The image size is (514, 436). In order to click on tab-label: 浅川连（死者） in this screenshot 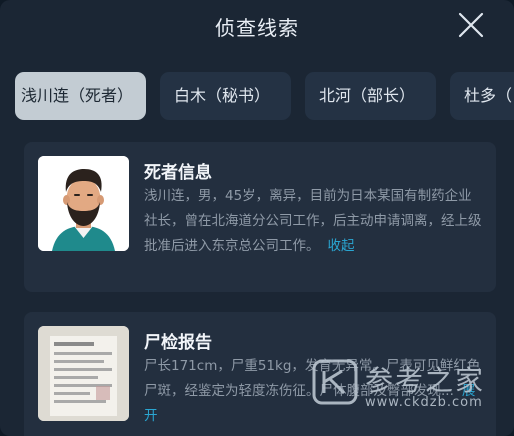, I will do `click(77, 95)`.